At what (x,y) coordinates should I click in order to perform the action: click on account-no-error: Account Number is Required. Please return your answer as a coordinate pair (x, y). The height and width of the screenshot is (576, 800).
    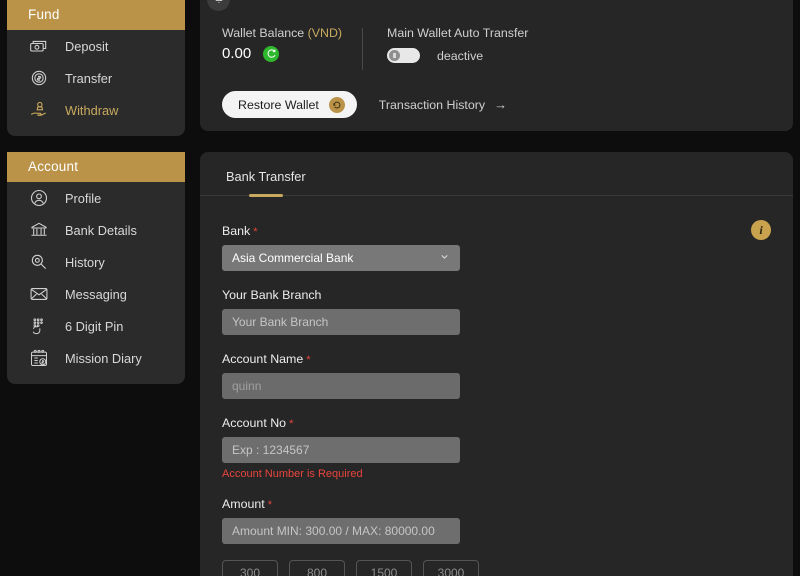
    Looking at the image, I should click on (292, 474).